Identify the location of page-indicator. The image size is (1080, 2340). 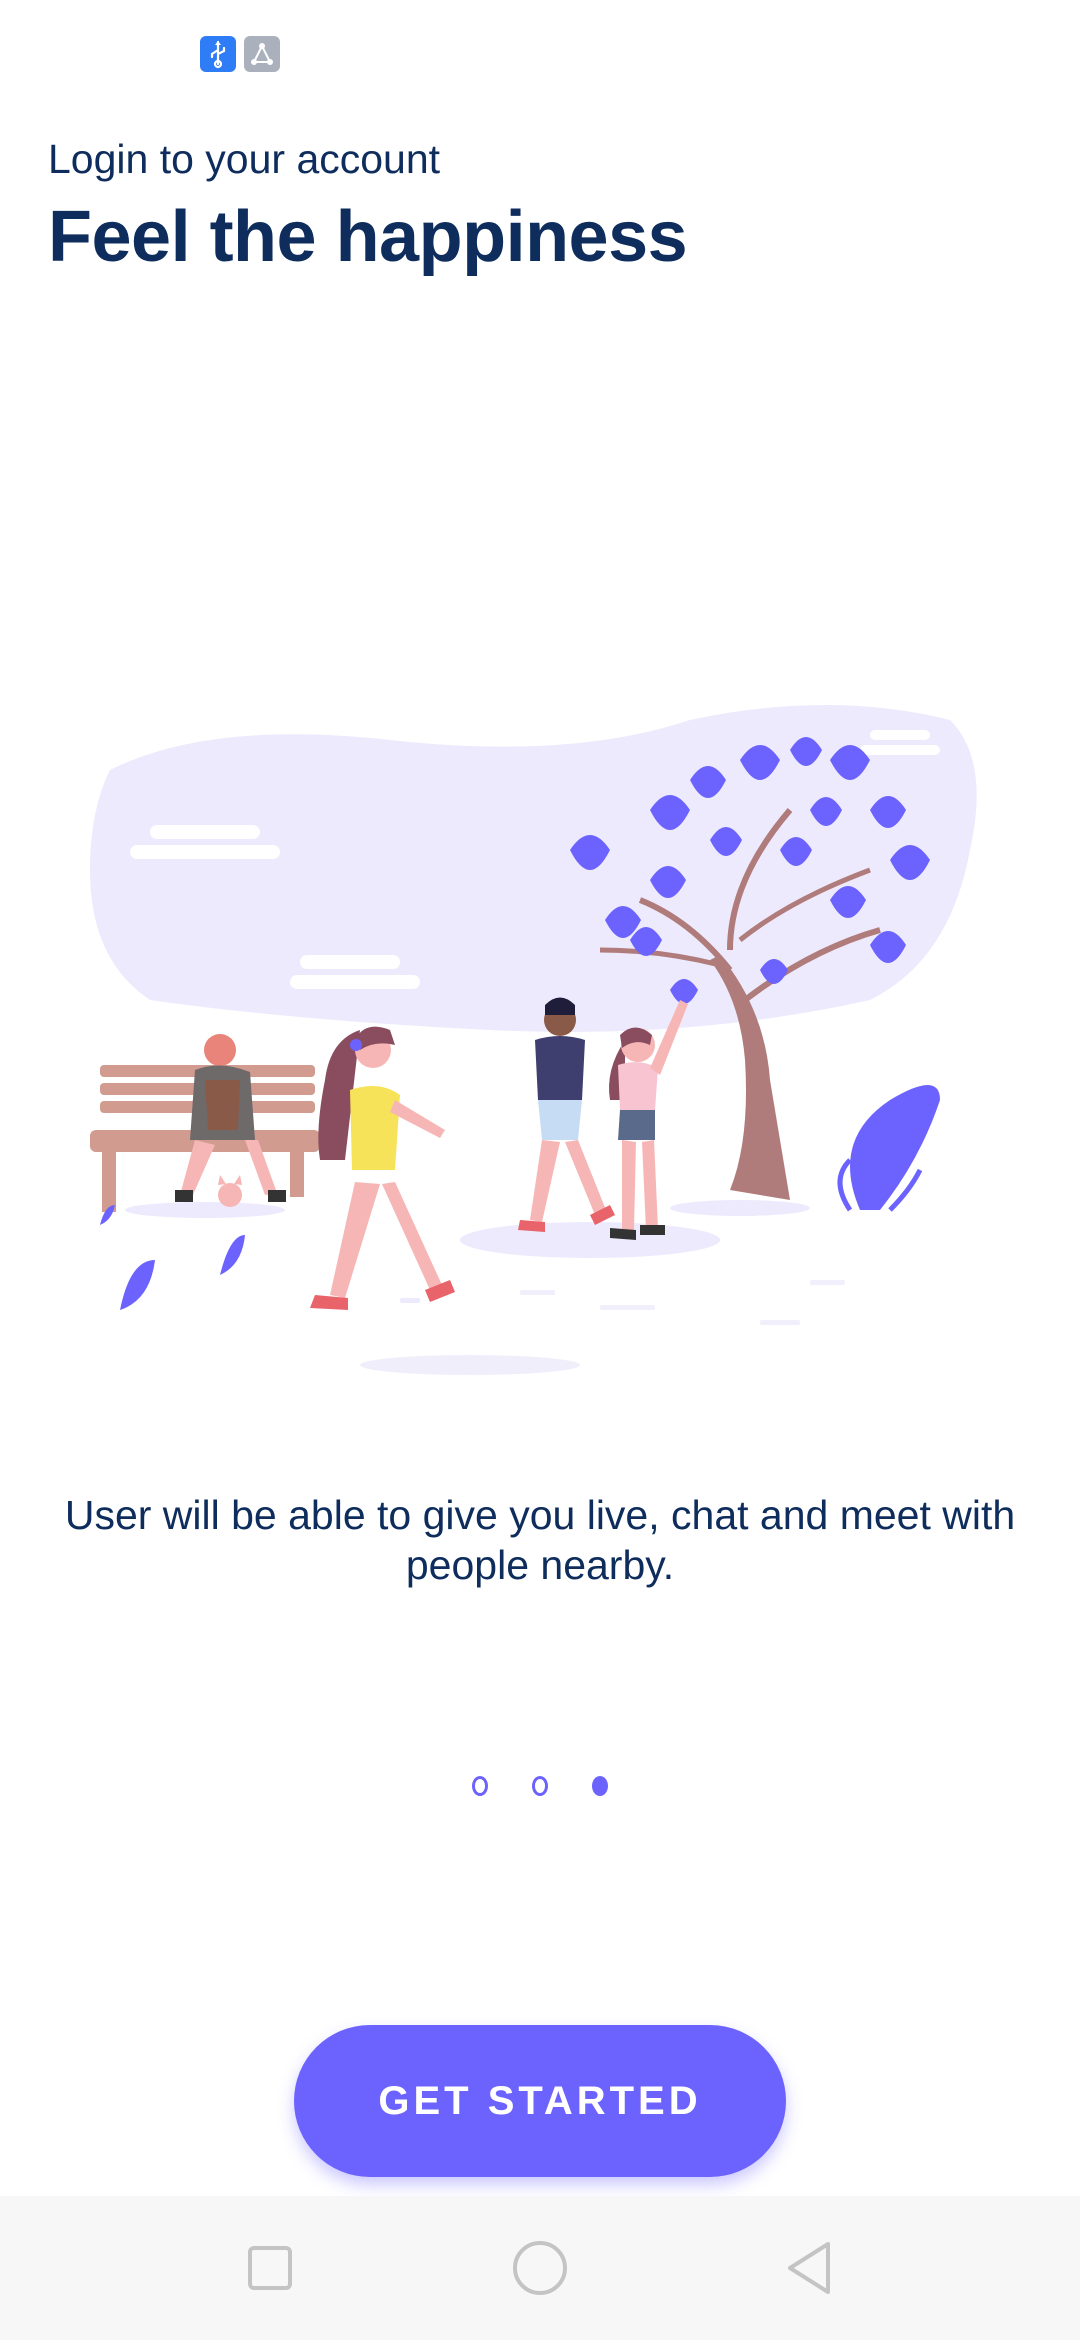
(540, 1786).